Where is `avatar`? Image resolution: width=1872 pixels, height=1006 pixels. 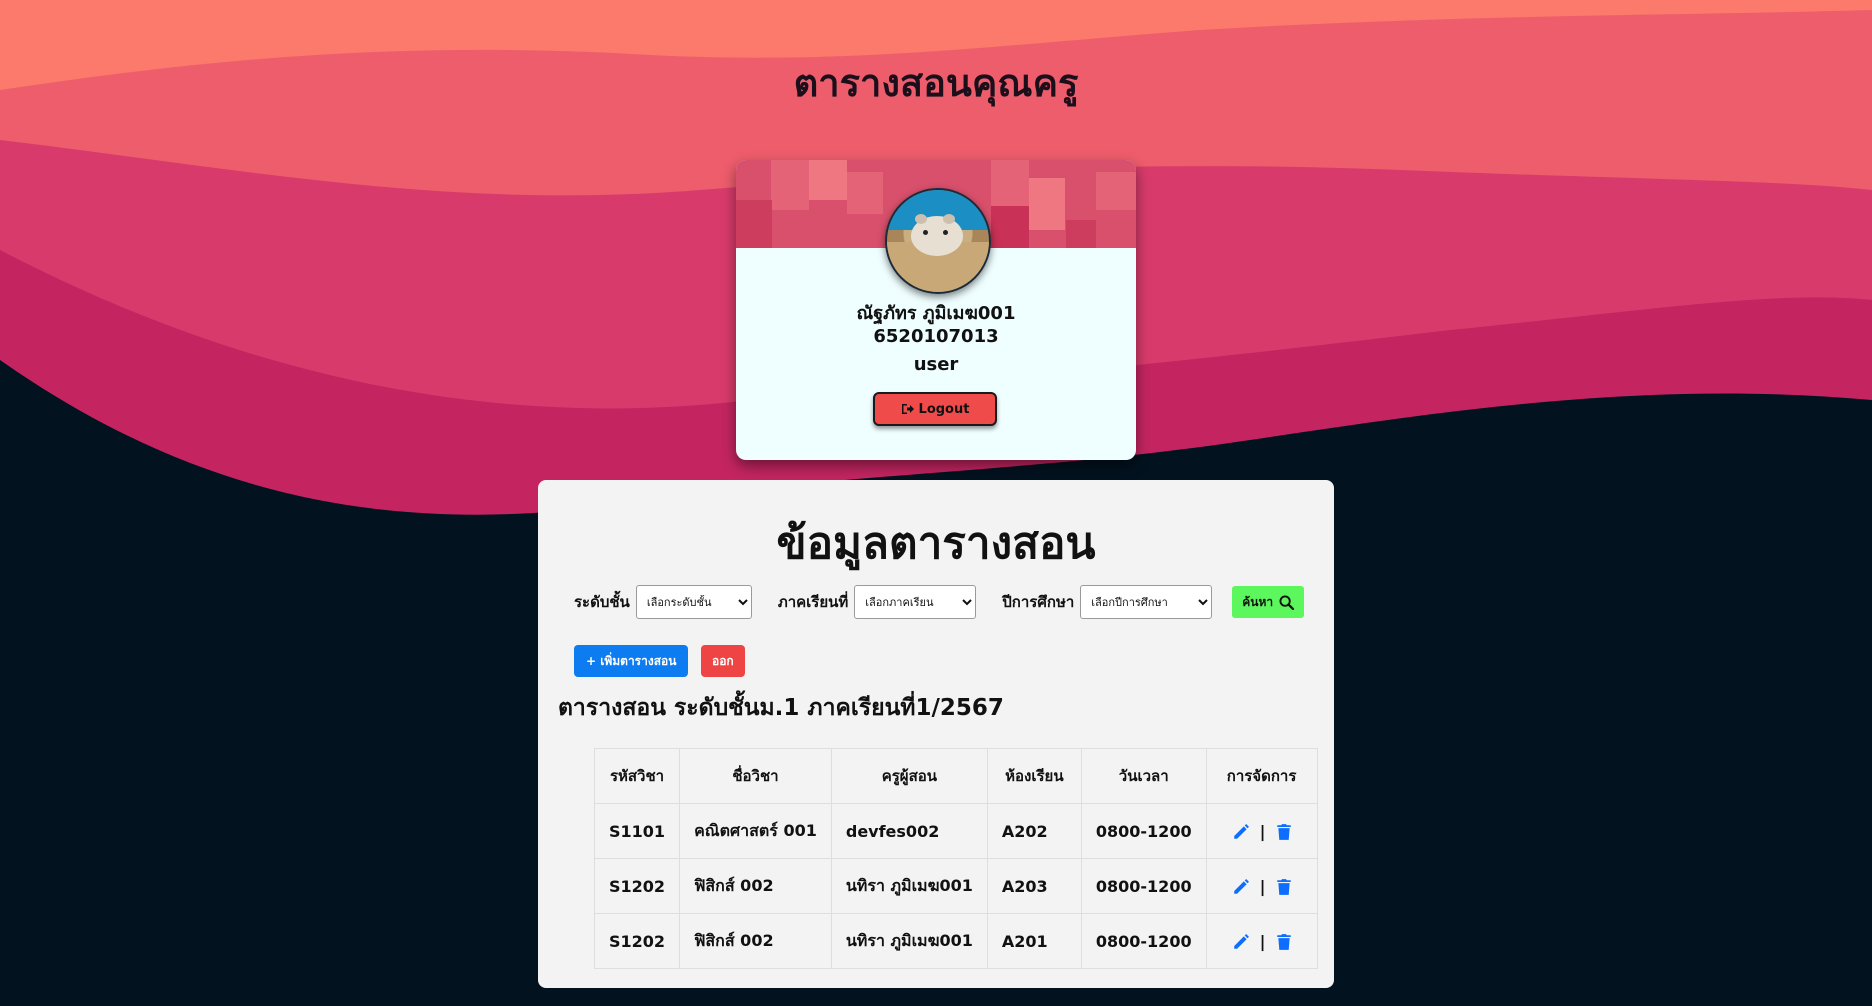
avatar is located at coordinates (938, 241).